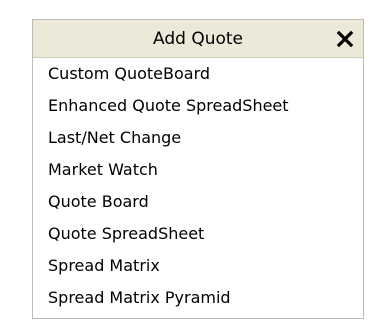 The width and height of the screenshot is (382, 332). Describe the element at coordinates (198, 106) in the screenshot. I see `menu-item-enhanced-quote-spreadsheet: Enhanced Quote SpreadSheet` at that location.